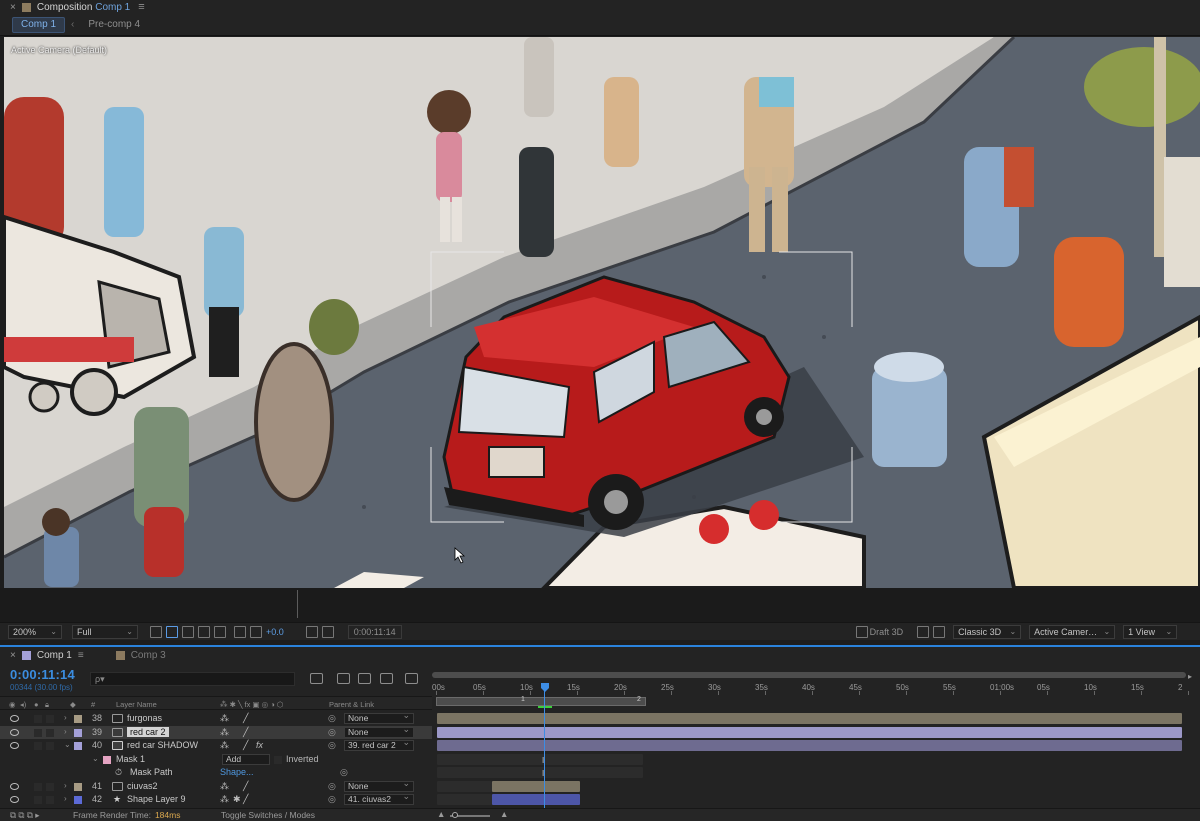 The image size is (1200, 821). What do you see at coordinates (1150, 631) in the screenshot?
I see `views-layout-dropdown: 1 View ⌄` at bounding box center [1150, 631].